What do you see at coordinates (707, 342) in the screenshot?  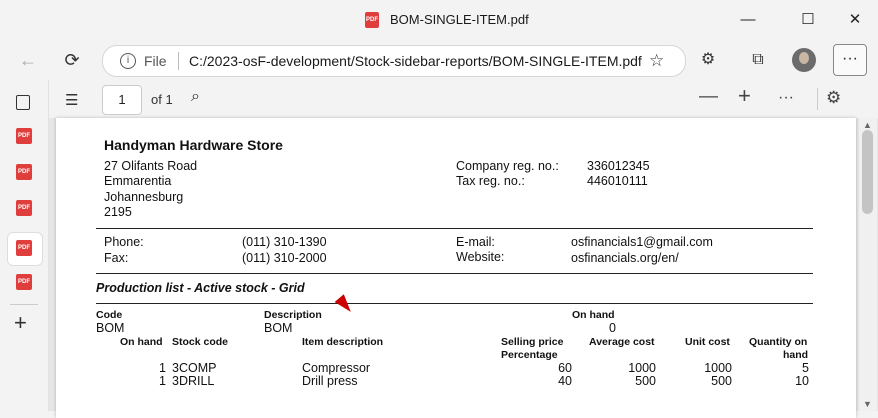 I see `col-unit-cost: Unit cost` at bounding box center [707, 342].